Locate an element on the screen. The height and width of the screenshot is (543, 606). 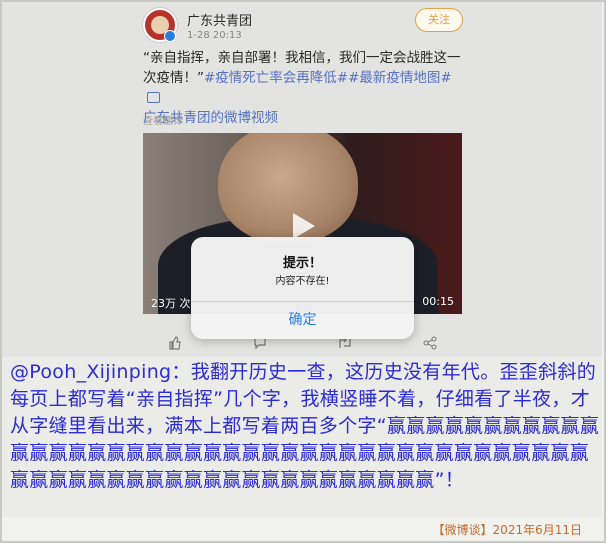
video-frame-face is located at coordinates (288, 188).